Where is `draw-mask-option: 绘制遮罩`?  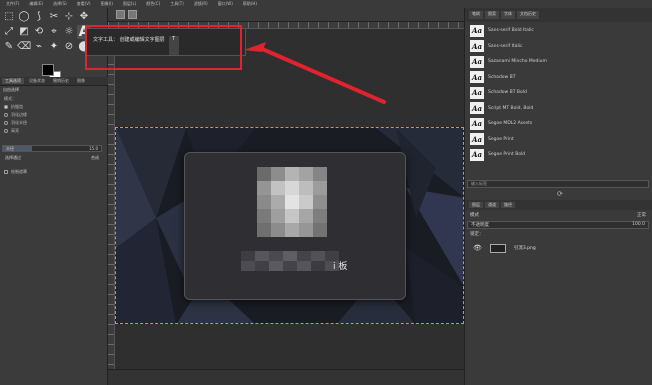 draw-mask-option: 绘制遮罩 is located at coordinates (54, 172).